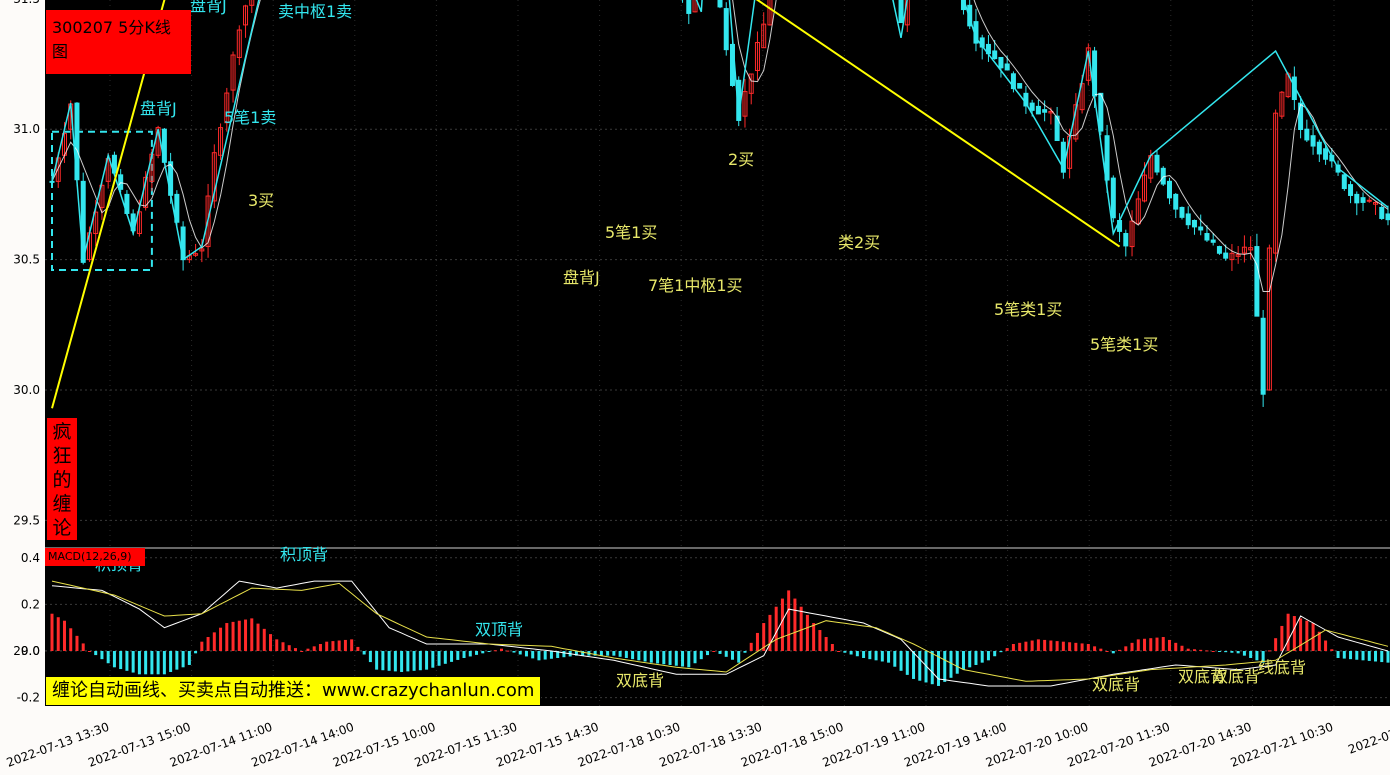 This screenshot has width=1390, height=775. What do you see at coordinates (293, 691) in the screenshot?
I see `promo-banner: 缠论自动画线、买卖点自动推送：www.crazychanlun.com` at bounding box center [293, 691].